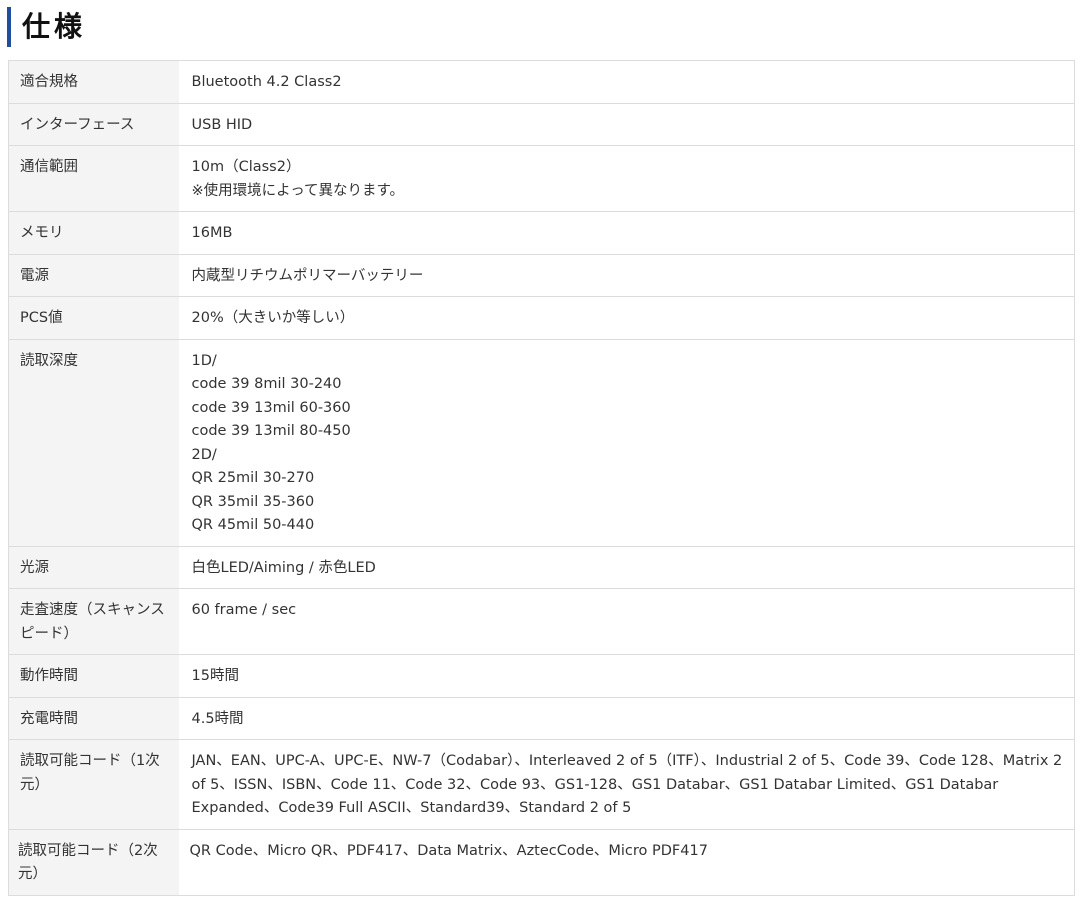  I want to click on section-heading: 仕様, so click(46, 27).